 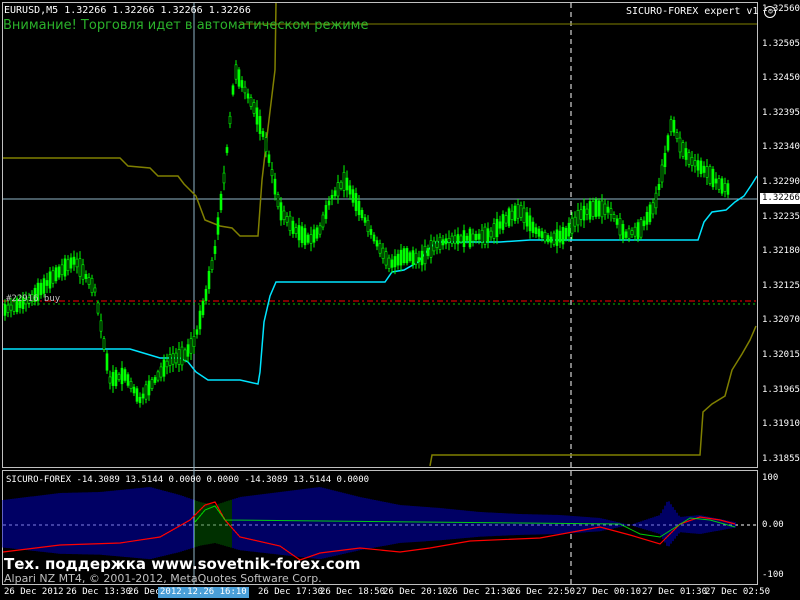 What do you see at coordinates (140, 119) in the screenshot?
I see `olive-trailing-line` at bounding box center [140, 119].